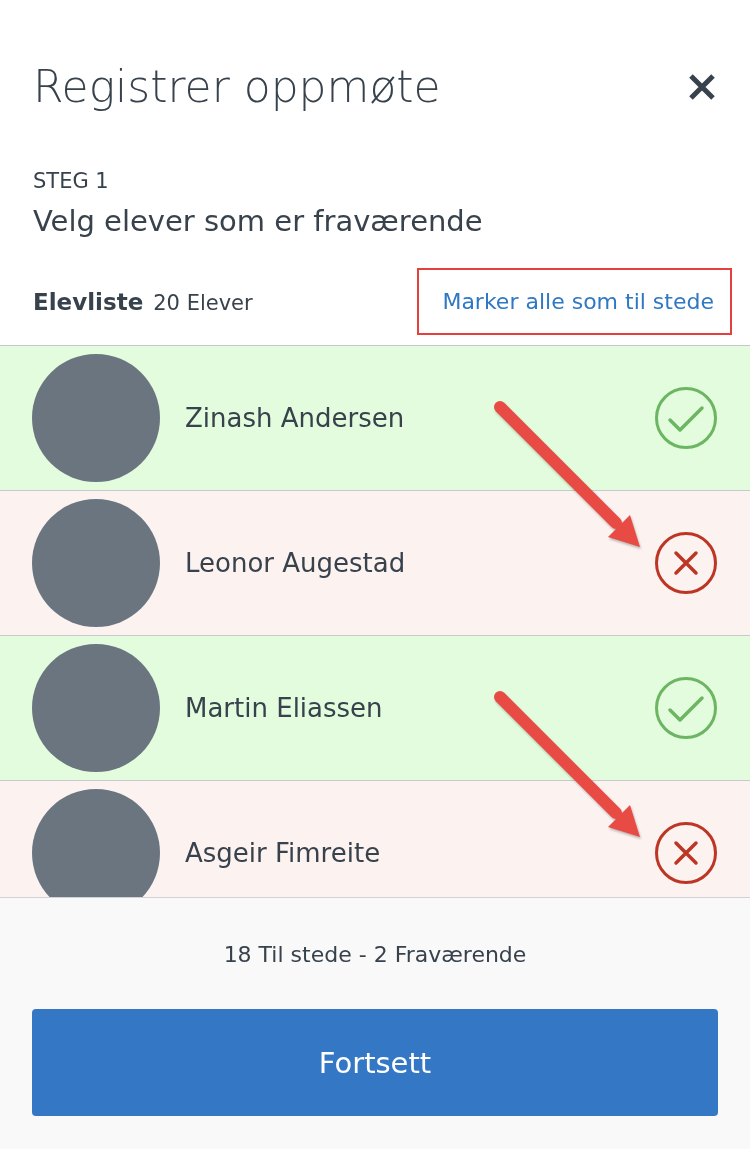 The width and height of the screenshot is (750, 1149). I want to click on close-button, so click(702, 87).